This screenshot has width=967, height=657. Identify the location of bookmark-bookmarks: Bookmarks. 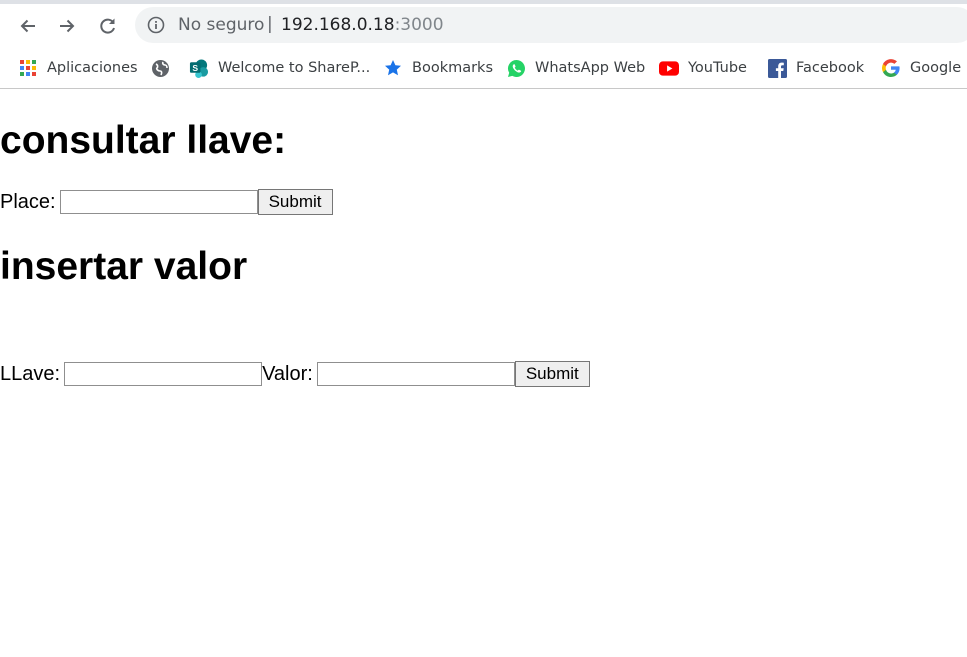
(438, 68).